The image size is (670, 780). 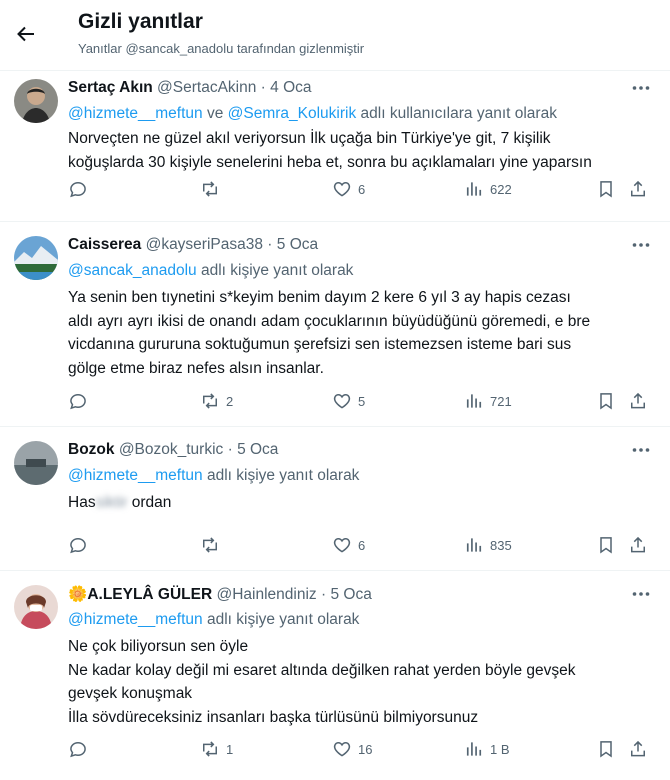 I want to click on tweet-date: 4 Oca, so click(x=290, y=87).